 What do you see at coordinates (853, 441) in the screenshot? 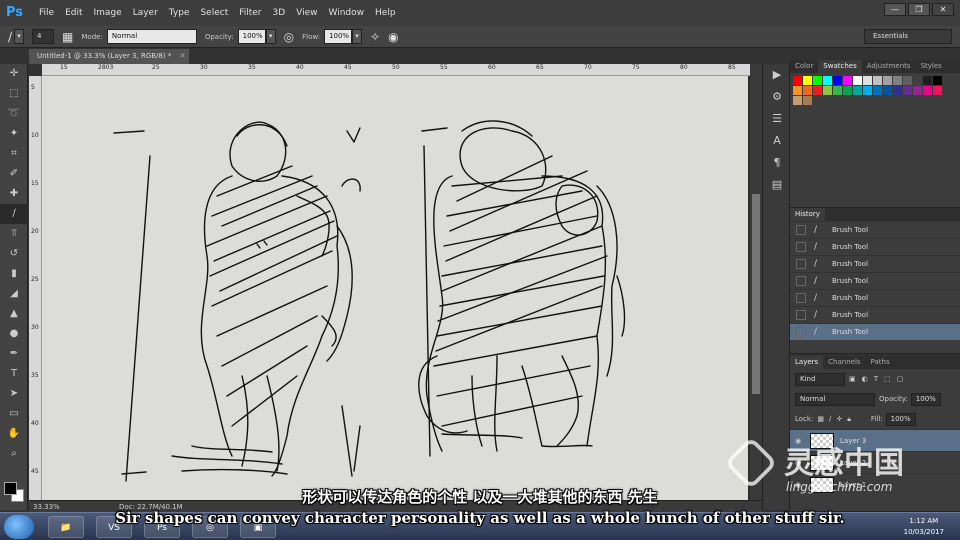
I see `layer-name: Layer 3` at bounding box center [853, 441].